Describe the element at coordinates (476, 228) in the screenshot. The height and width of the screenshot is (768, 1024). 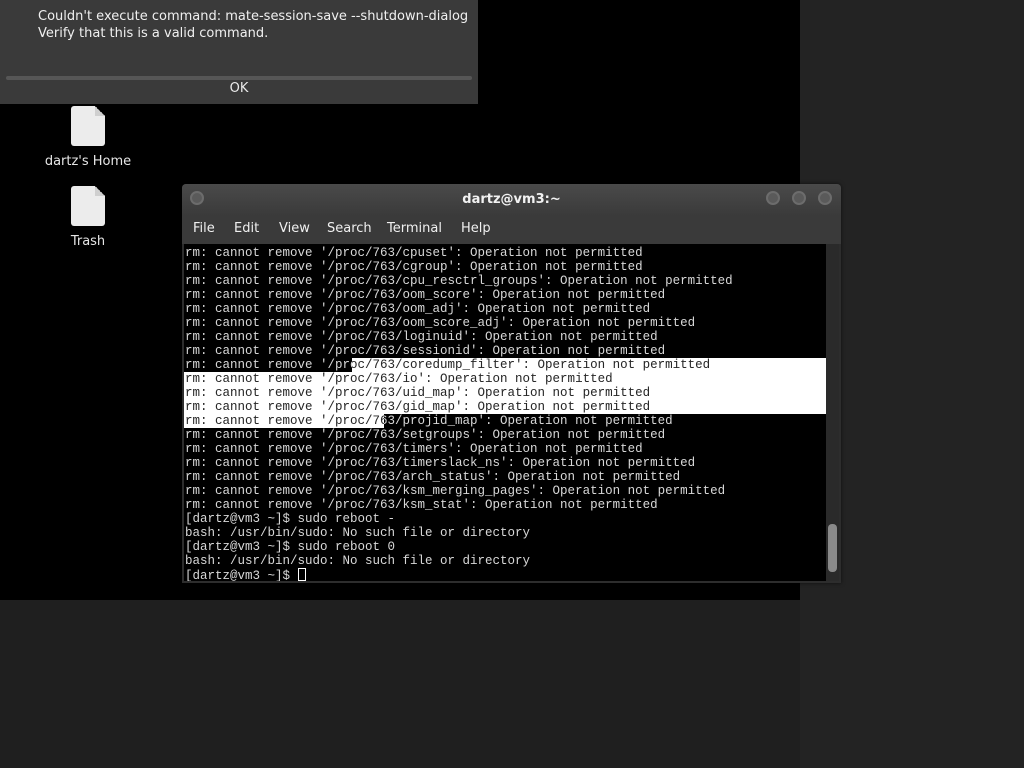
I see `menu-help: Help` at that location.